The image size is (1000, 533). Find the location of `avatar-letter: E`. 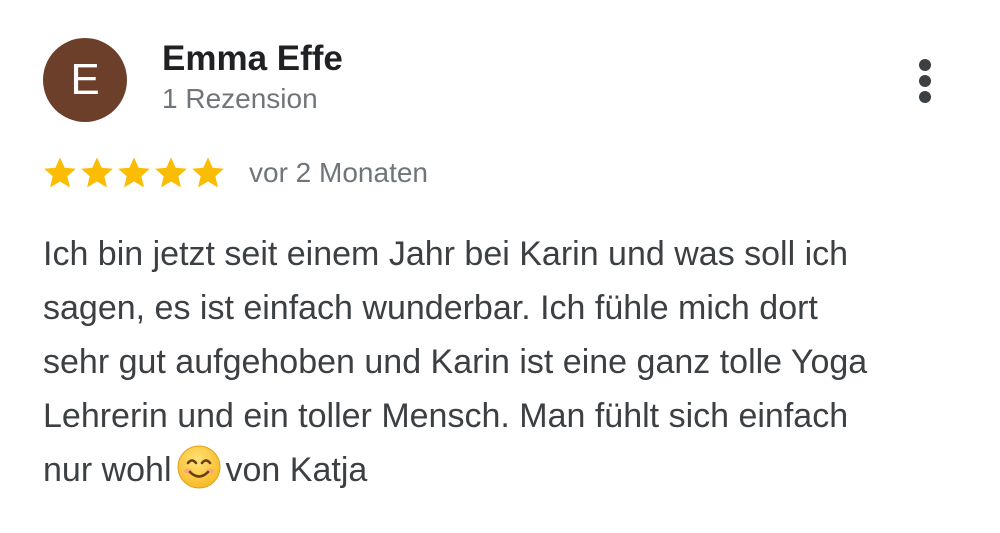

avatar-letter: E is located at coordinates (85, 79).